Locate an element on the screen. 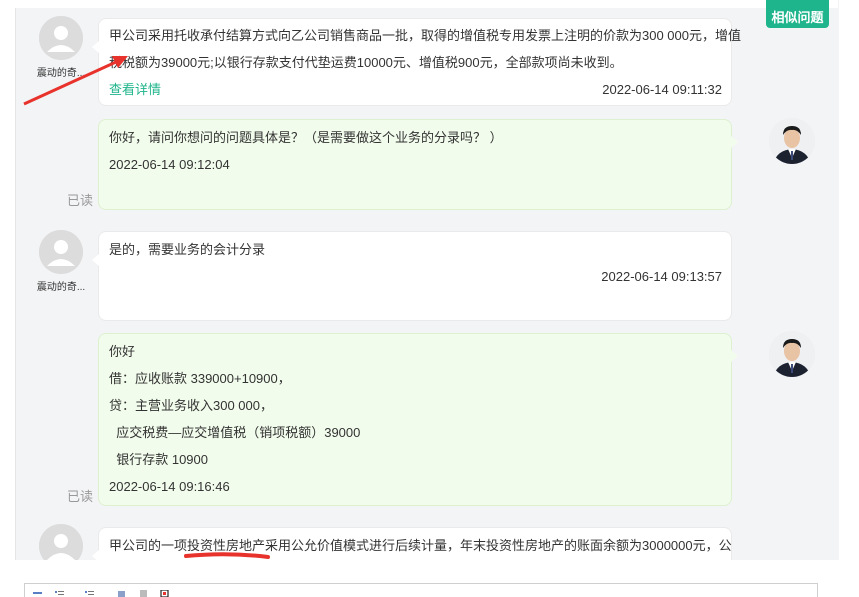 Image resolution: width=859 pixels, height=597 pixels. red-arrow-annotation is located at coordinates (75, 81).